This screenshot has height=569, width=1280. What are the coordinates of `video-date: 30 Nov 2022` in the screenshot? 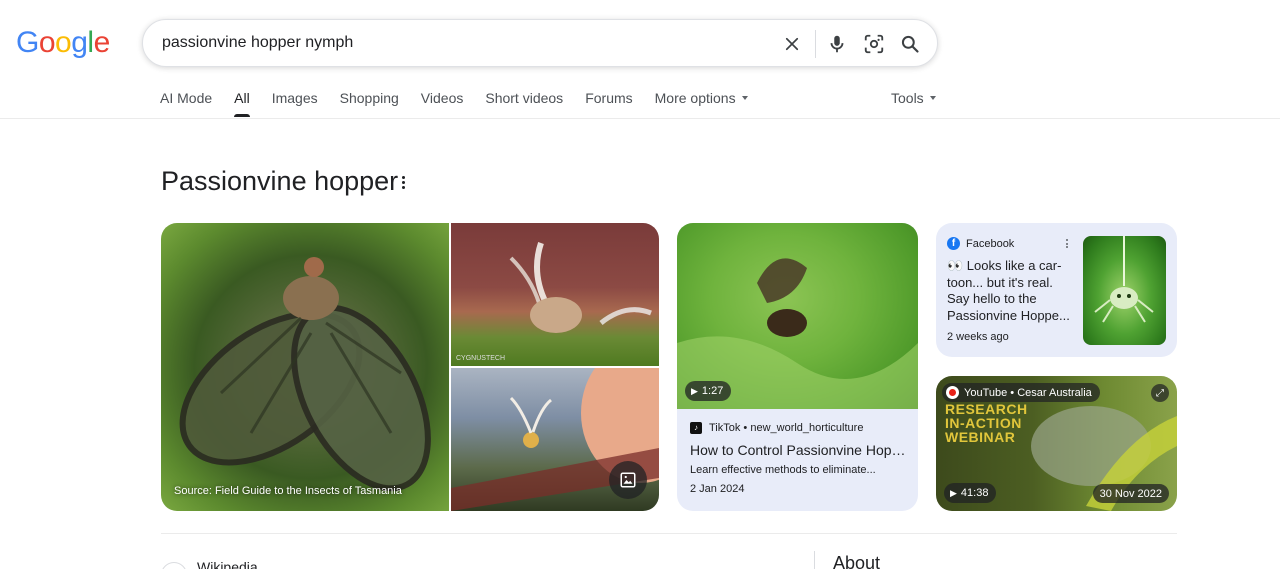 It's located at (1130, 493).